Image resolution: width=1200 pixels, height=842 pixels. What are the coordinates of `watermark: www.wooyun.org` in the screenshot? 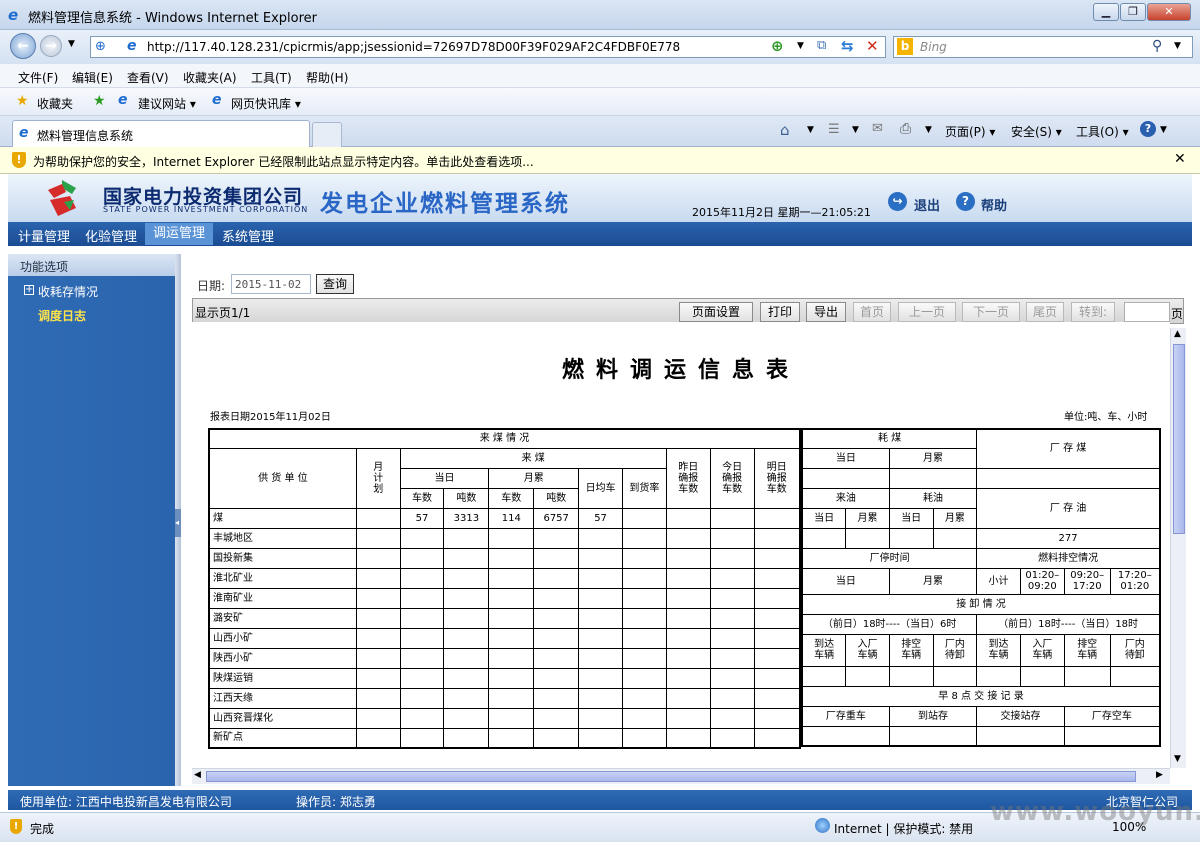 It's located at (1095, 812).